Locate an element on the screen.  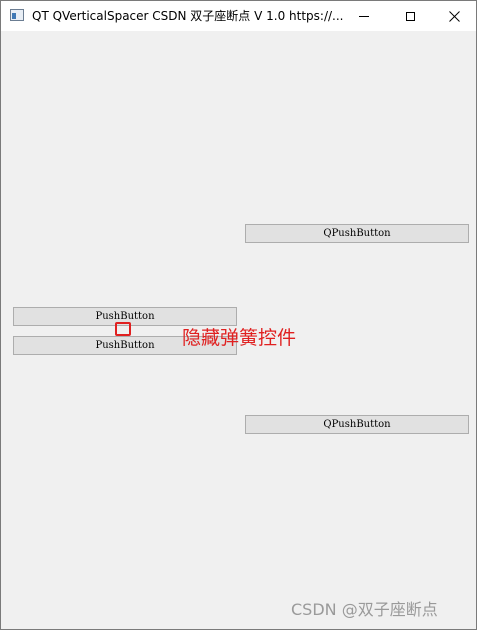
maximize-button is located at coordinates (410, 16).